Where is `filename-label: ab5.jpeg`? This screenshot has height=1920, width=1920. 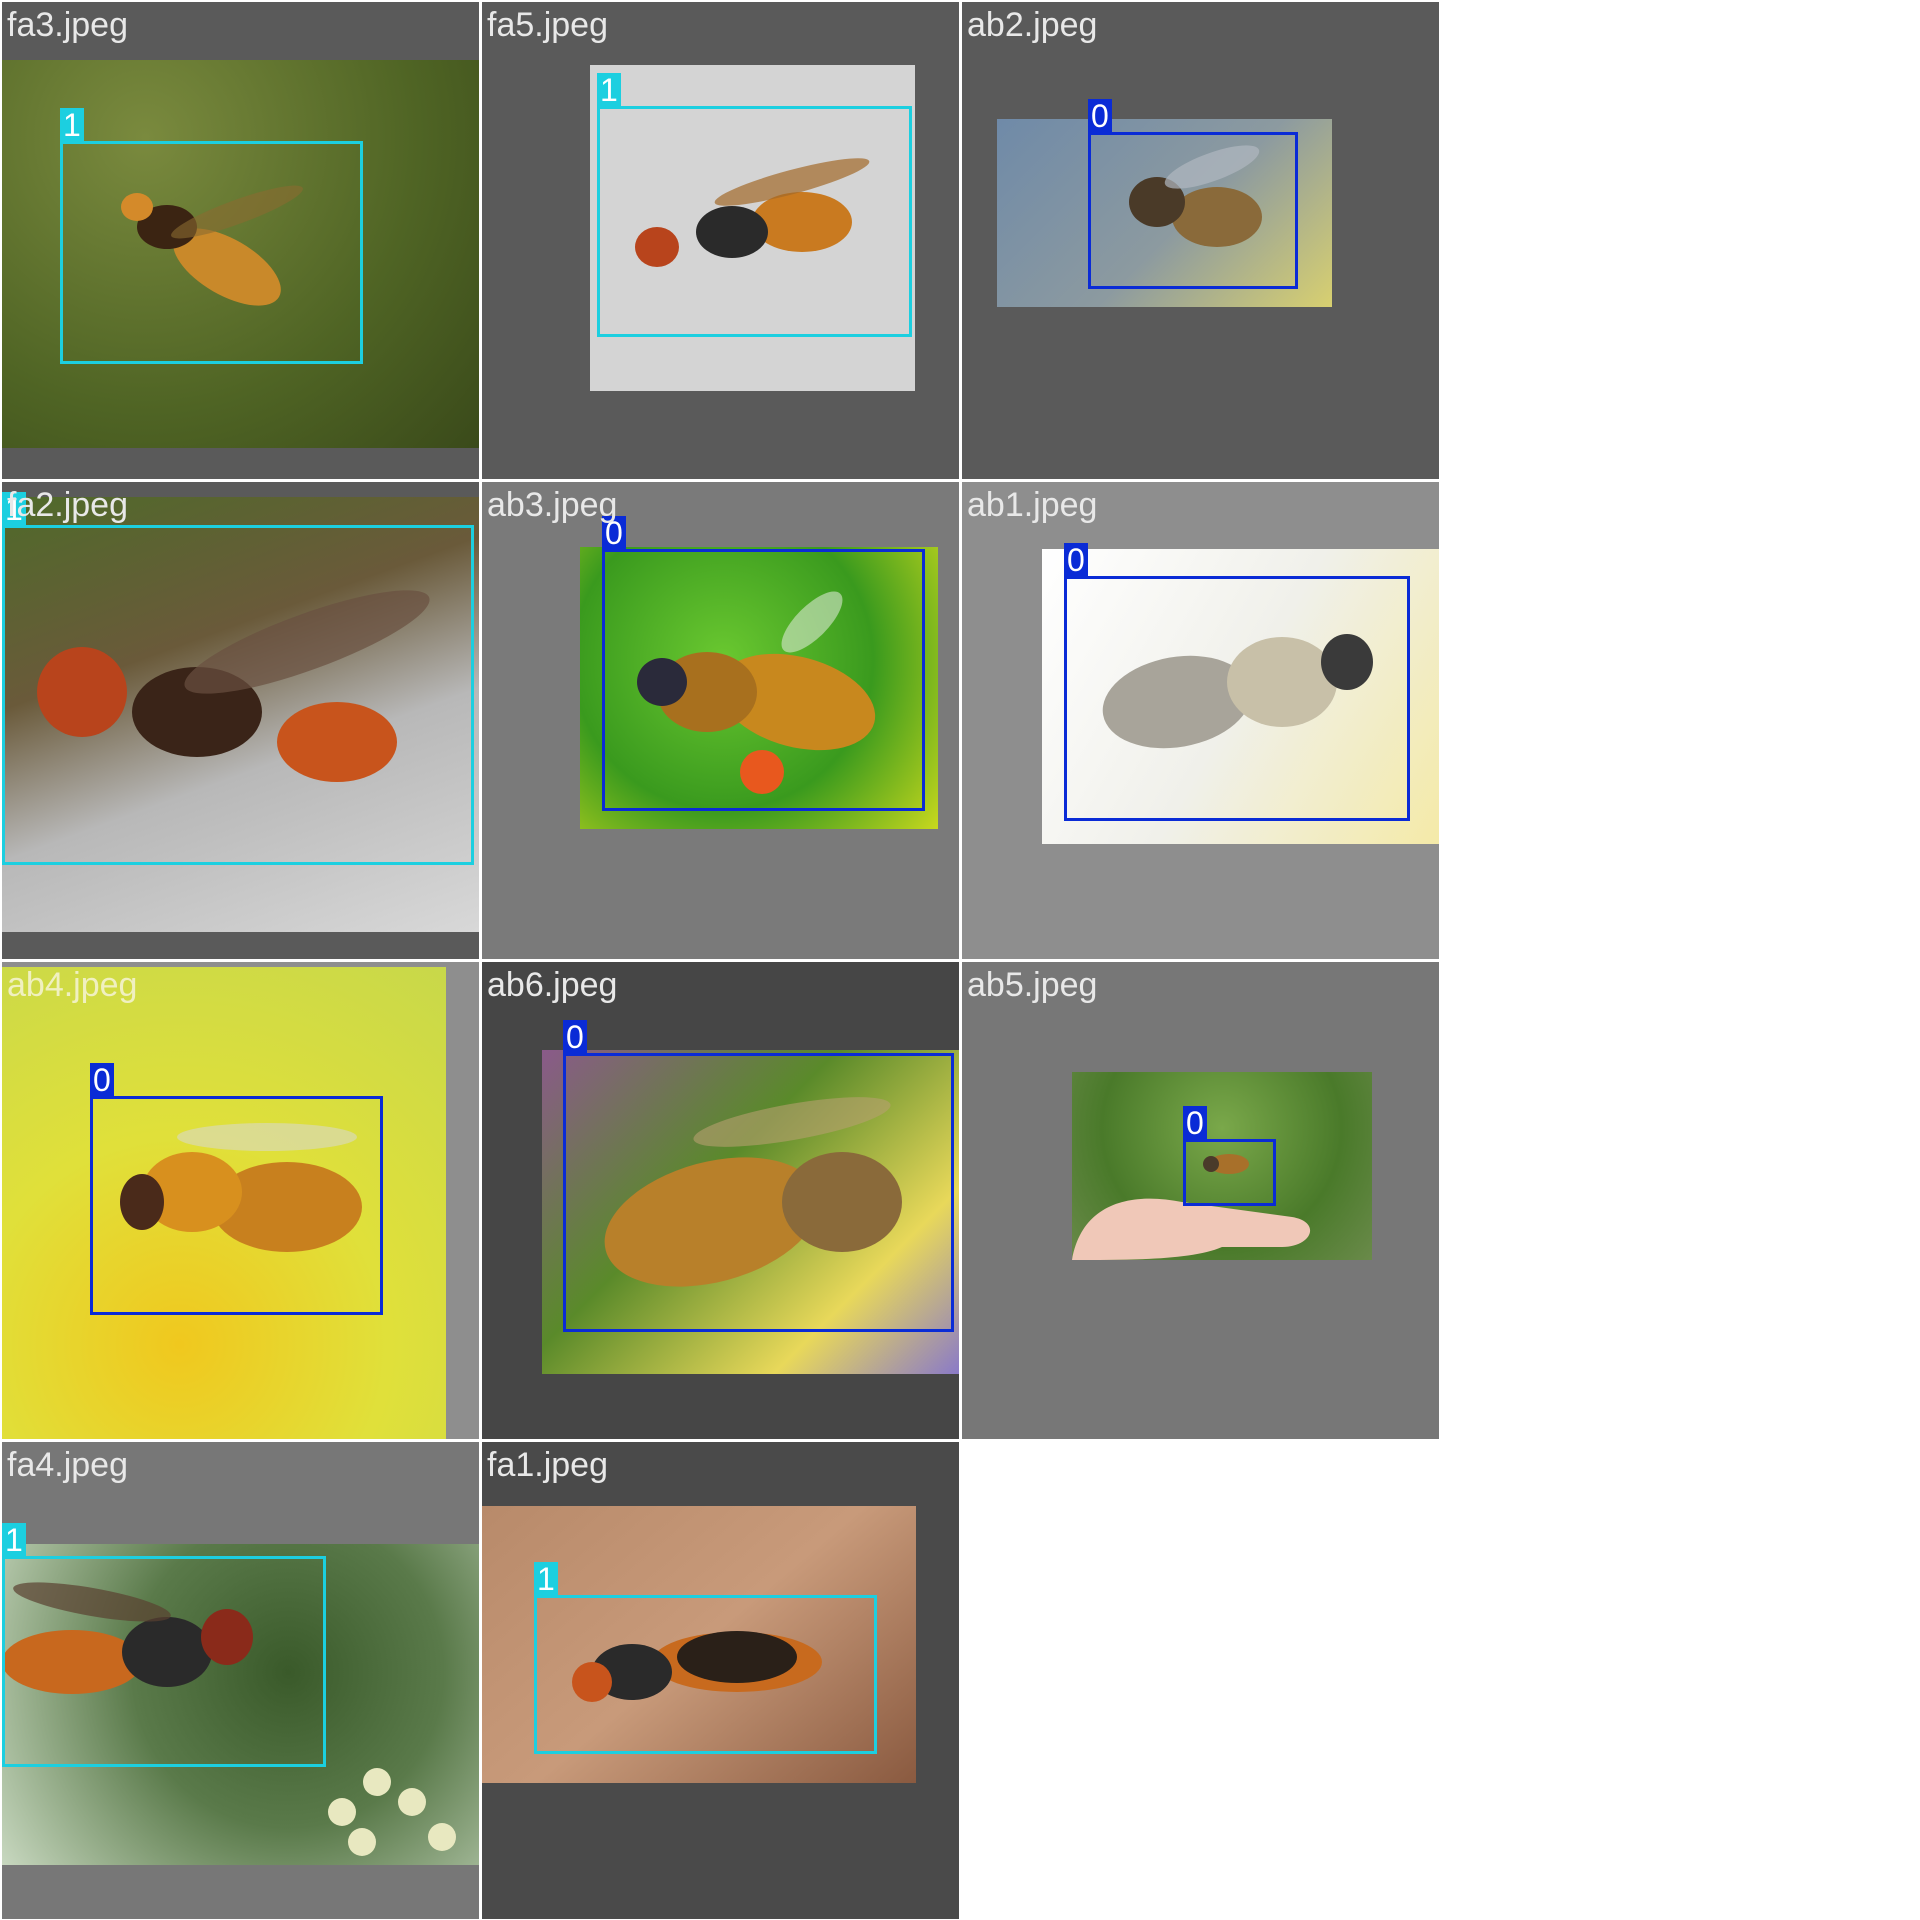 filename-label: ab5.jpeg is located at coordinates (1032, 985).